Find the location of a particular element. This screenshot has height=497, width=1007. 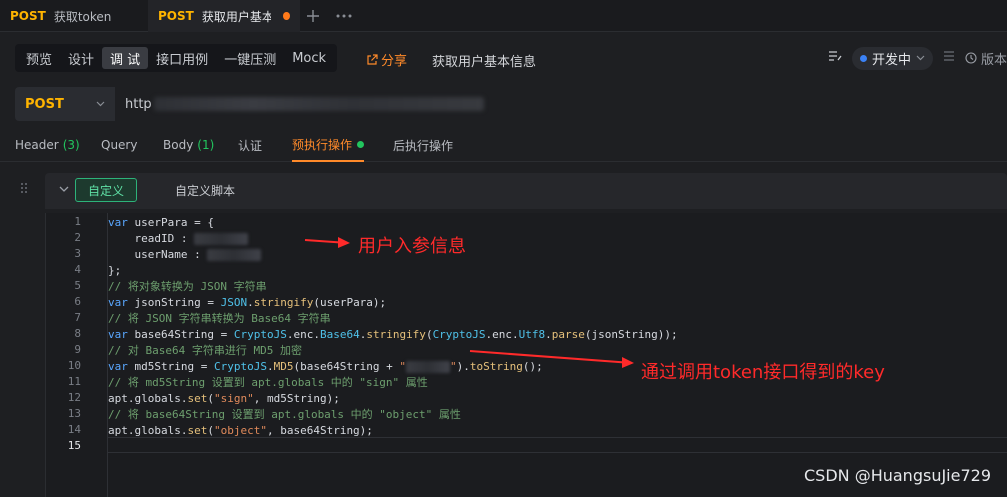

redacted-url is located at coordinates (318, 104).